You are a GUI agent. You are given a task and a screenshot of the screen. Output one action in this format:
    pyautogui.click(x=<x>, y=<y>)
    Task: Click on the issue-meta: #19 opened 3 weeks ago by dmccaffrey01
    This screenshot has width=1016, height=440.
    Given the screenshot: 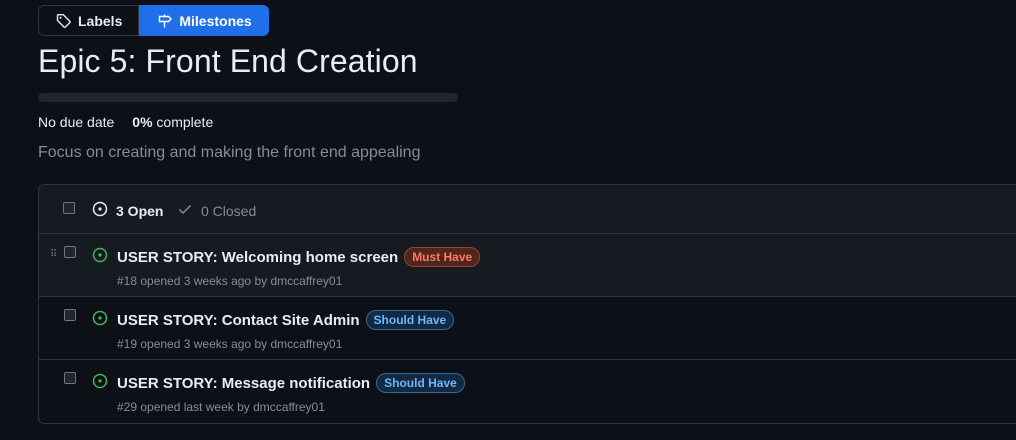 What is the action you would take?
    pyautogui.click(x=230, y=344)
    